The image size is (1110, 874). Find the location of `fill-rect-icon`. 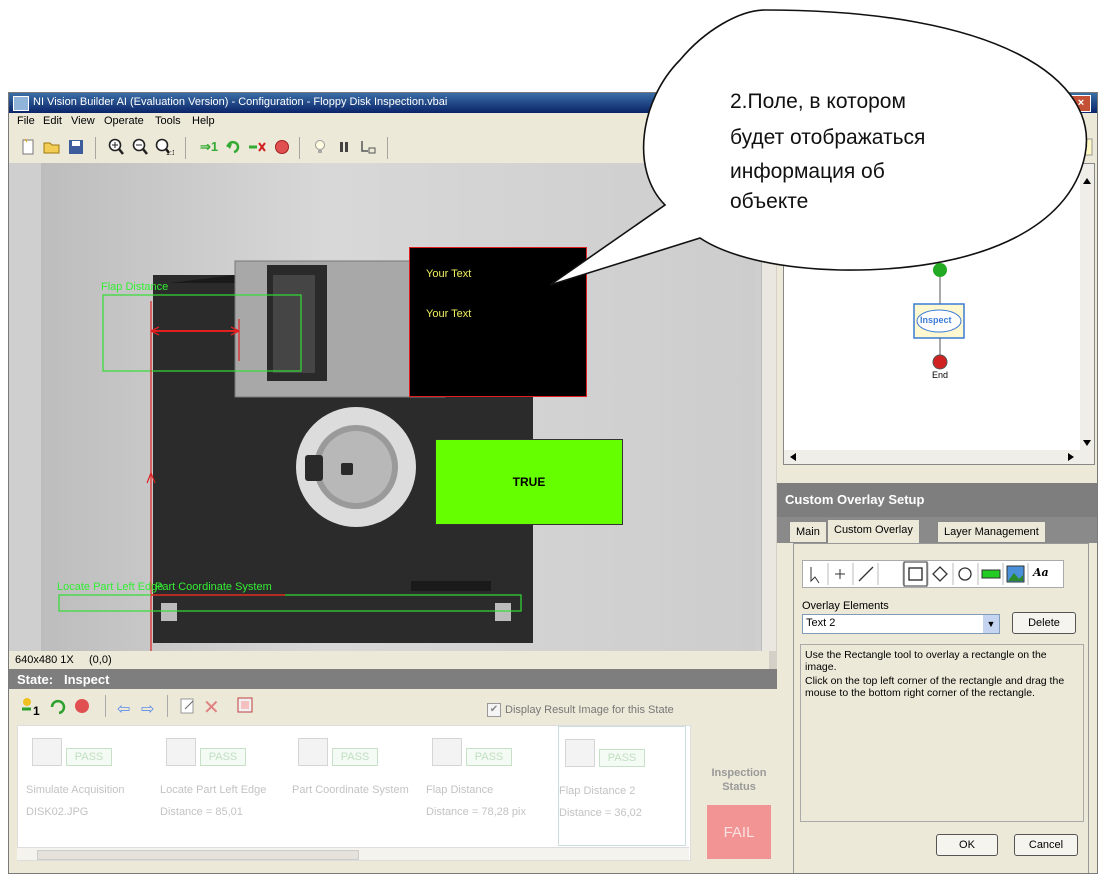

fill-rect-icon is located at coordinates (990, 574).